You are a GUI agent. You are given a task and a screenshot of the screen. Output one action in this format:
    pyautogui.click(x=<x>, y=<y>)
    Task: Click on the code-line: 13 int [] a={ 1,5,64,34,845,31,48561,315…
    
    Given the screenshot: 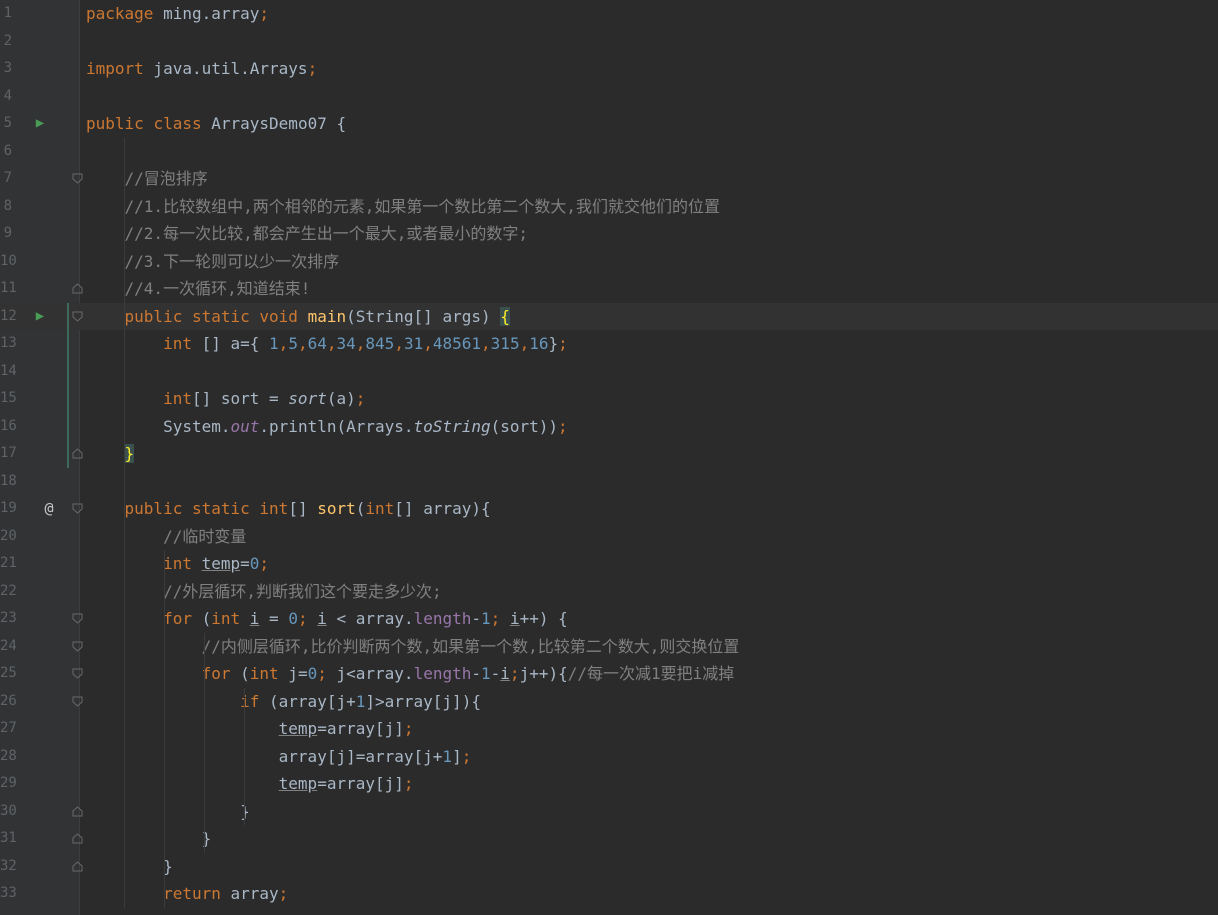 What is the action you would take?
    pyautogui.click(x=609, y=344)
    